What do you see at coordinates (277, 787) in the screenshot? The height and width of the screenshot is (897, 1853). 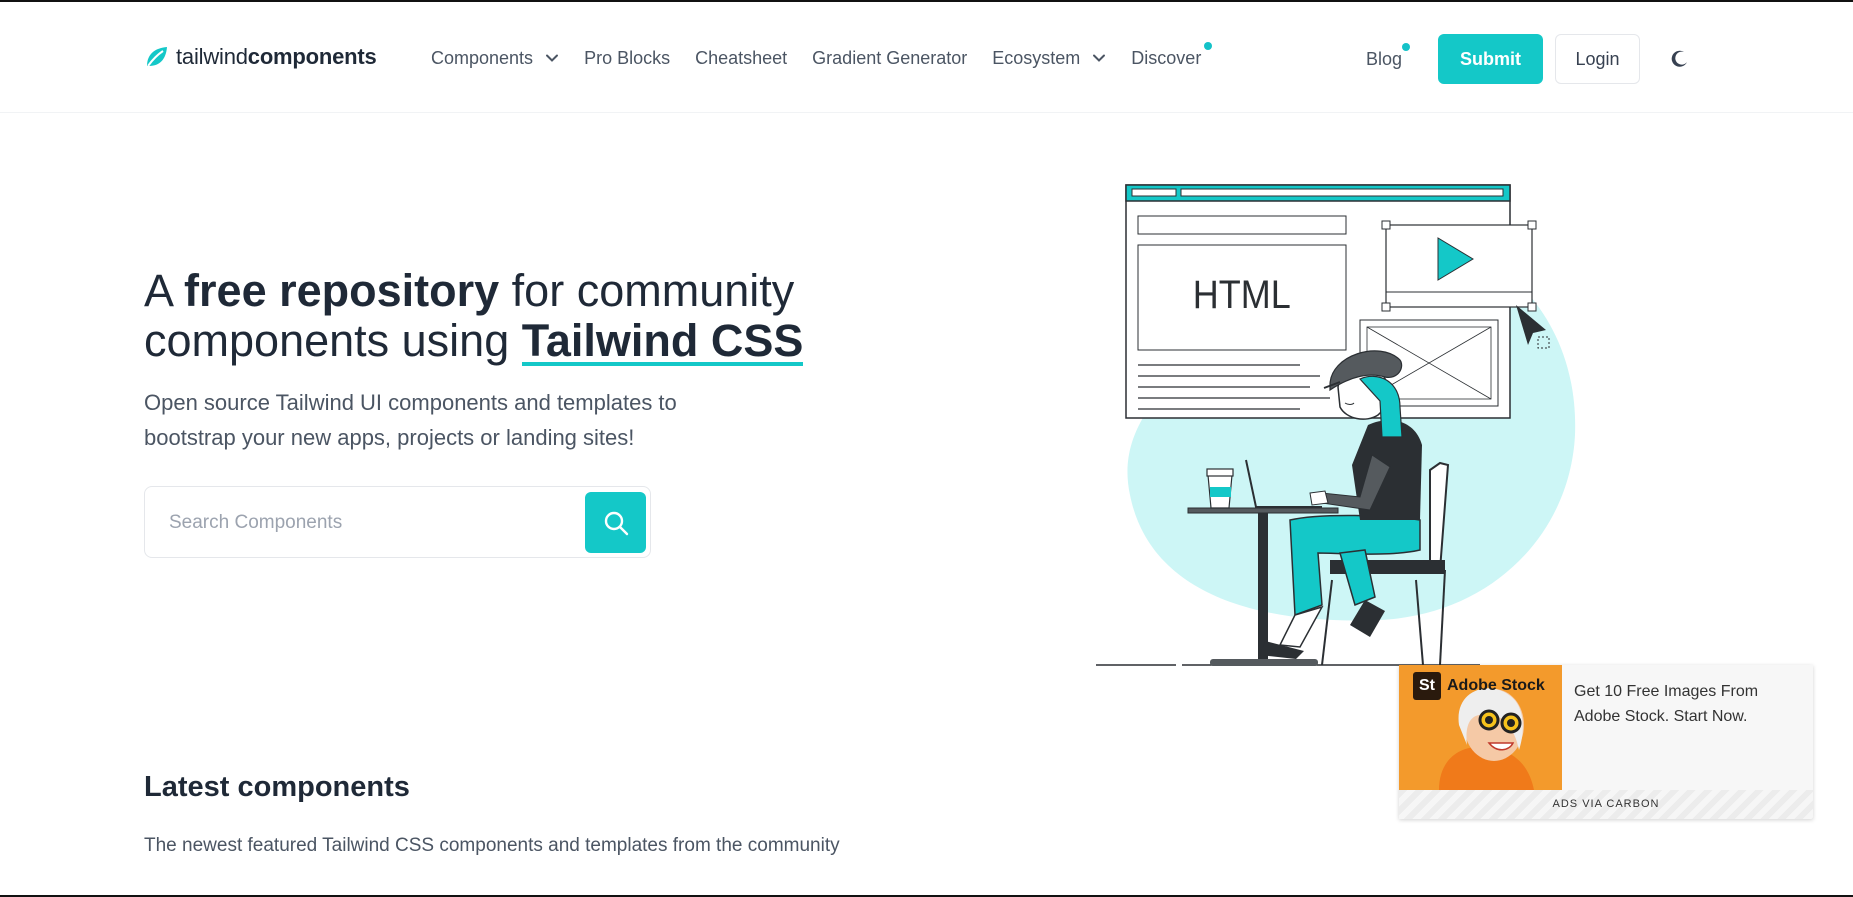 I see `latest-components-title: Latest components` at bounding box center [277, 787].